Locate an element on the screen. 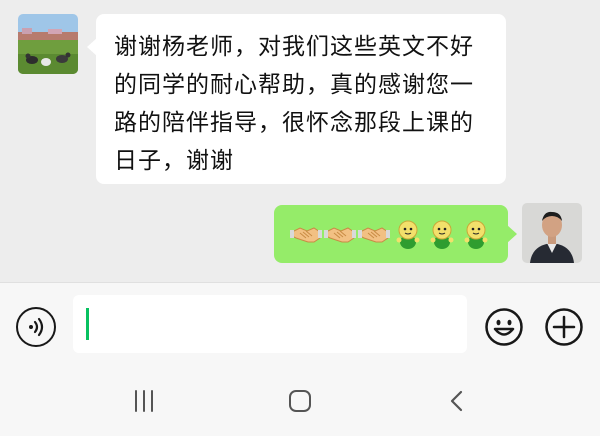 This screenshot has height=436, width=600. self-avatar-image is located at coordinates (552, 233).